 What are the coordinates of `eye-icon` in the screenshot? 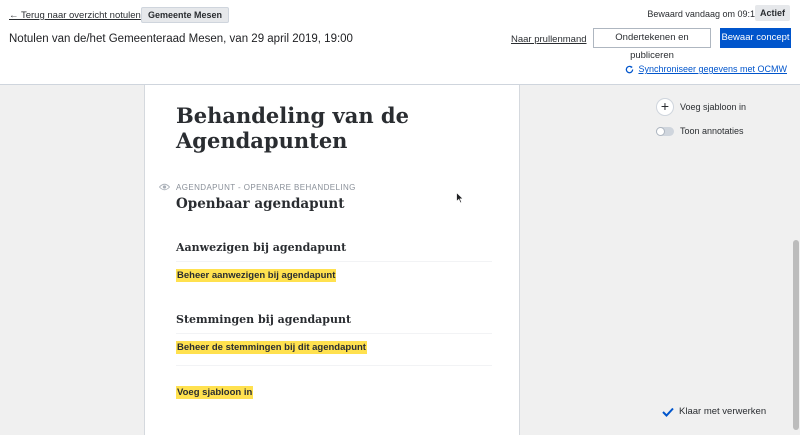 It's located at (164, 187).